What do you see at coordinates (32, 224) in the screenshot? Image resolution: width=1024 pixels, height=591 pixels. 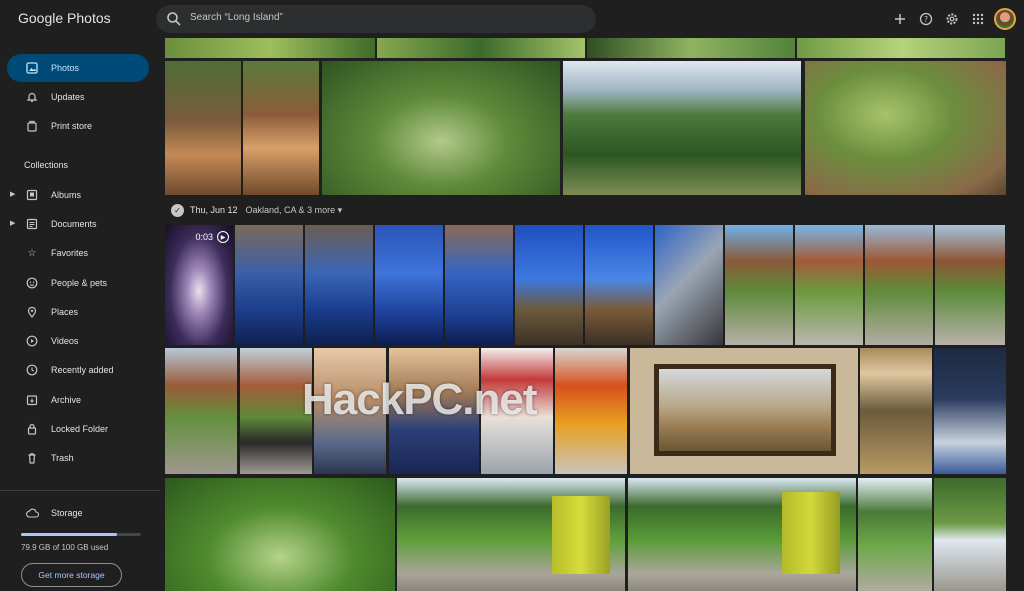 I see `document-icon` at bounding box center [32, 224].